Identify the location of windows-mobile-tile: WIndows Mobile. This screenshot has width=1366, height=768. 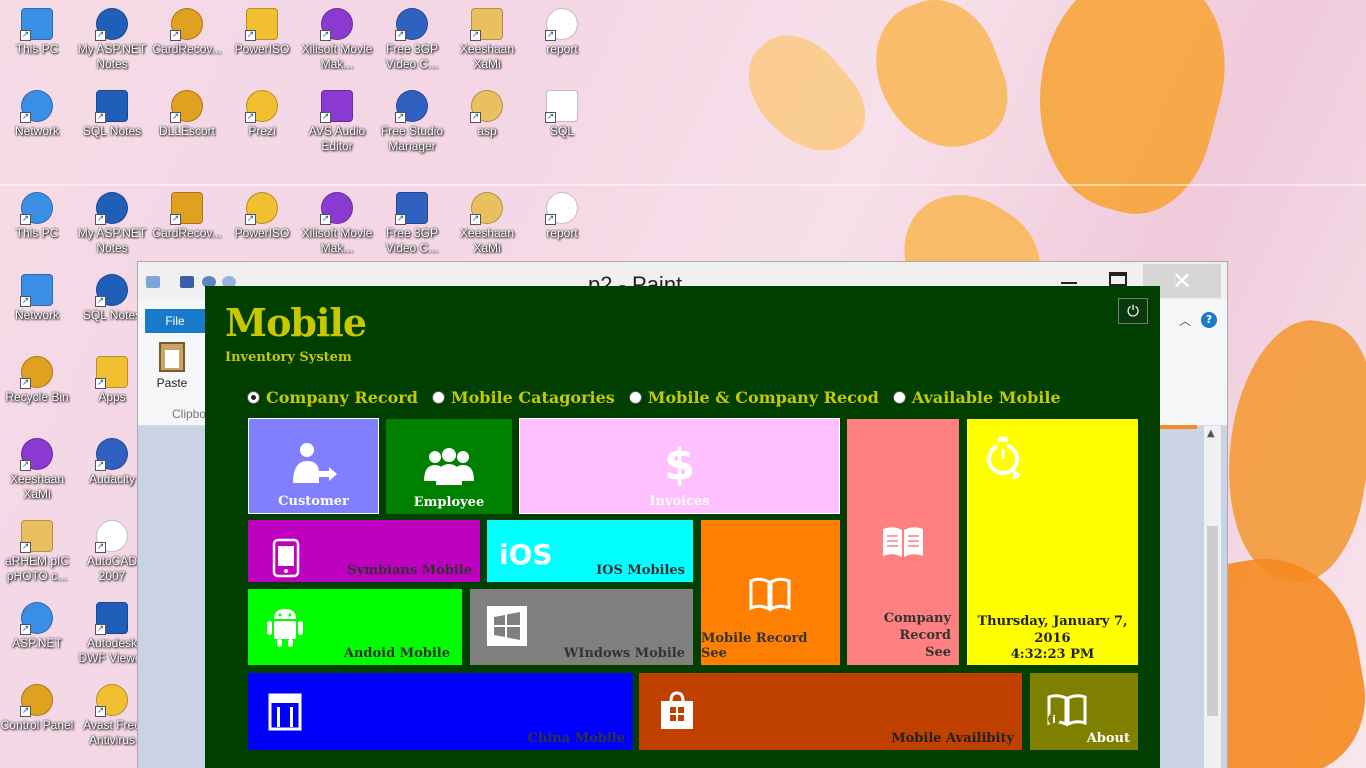
(581, 627).